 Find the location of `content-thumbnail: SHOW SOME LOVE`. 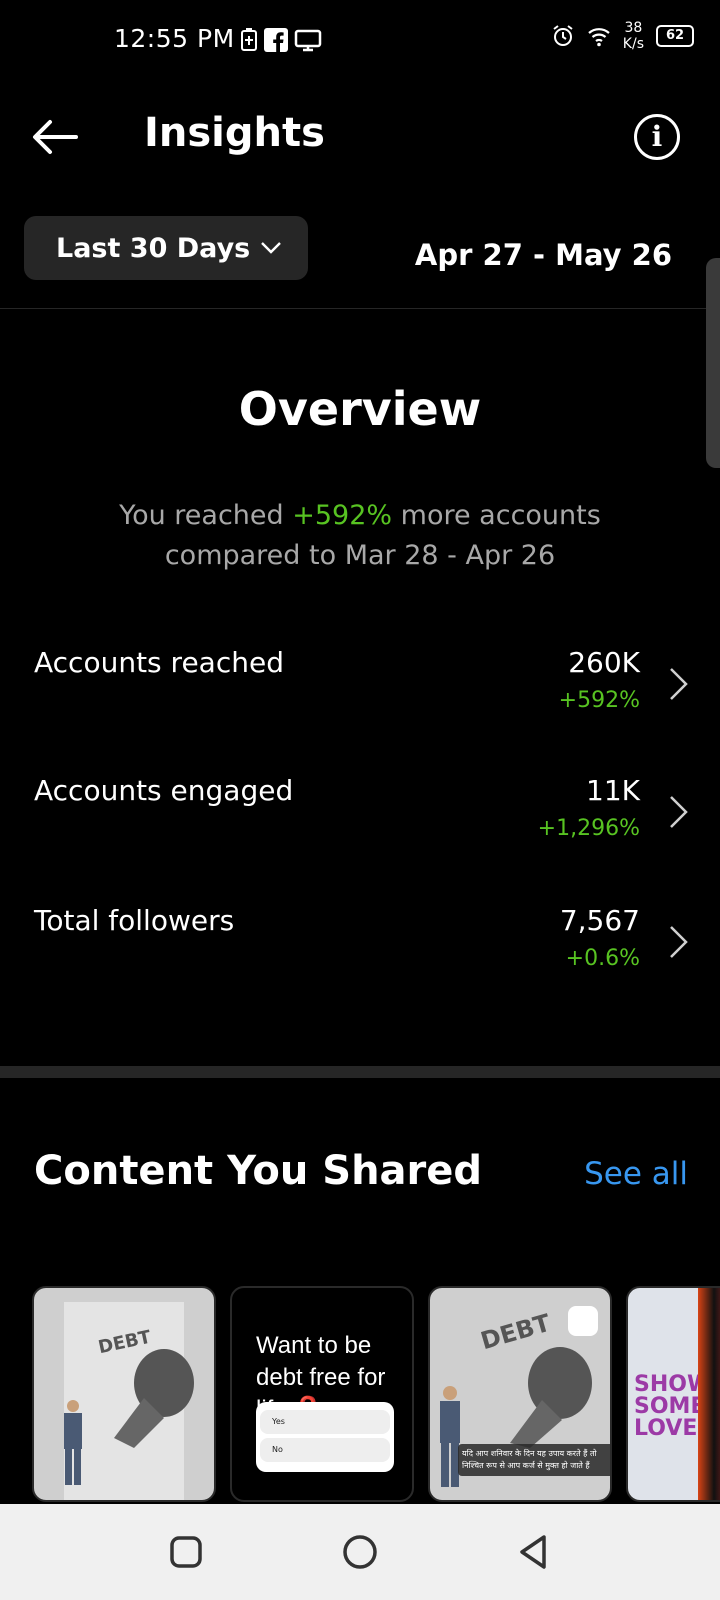

content-thumbnail: SHOW SOME LOVE is located at coordinates (673, 1394).